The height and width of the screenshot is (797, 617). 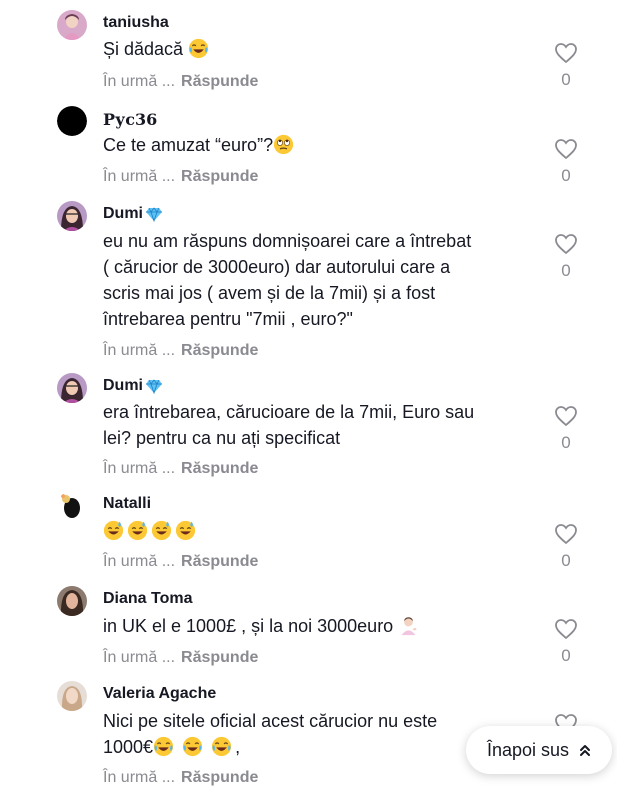 What do you see at coordinates (136, 23) in the screenshot?
I see `comment-username: taniusha` at bounding box center [136, 23].